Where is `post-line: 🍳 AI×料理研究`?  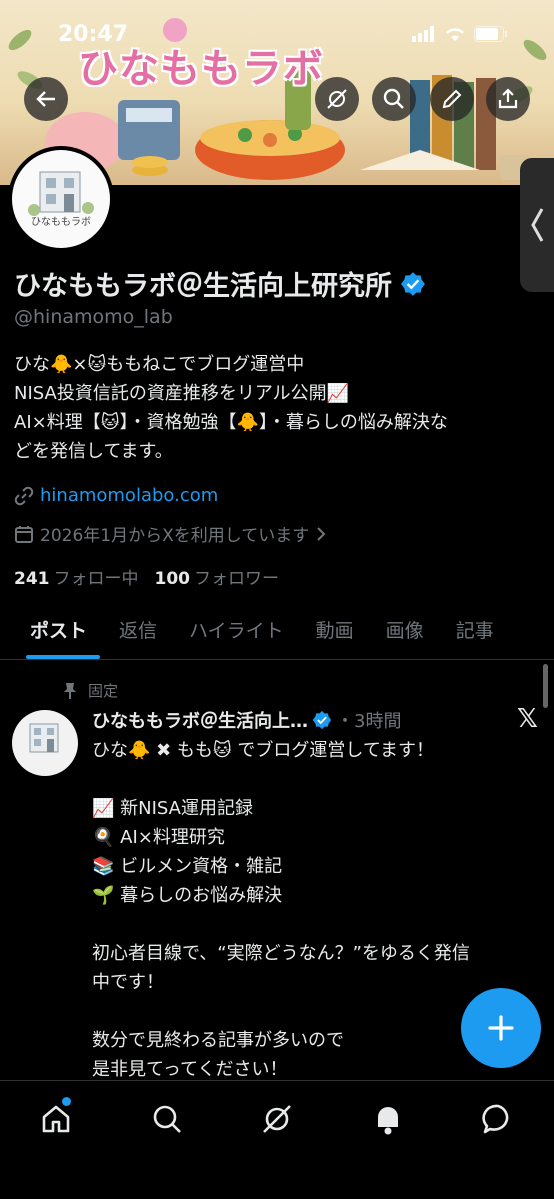
post-line: 🍳 AI×料理研究 is located at coordinates (158, 837).